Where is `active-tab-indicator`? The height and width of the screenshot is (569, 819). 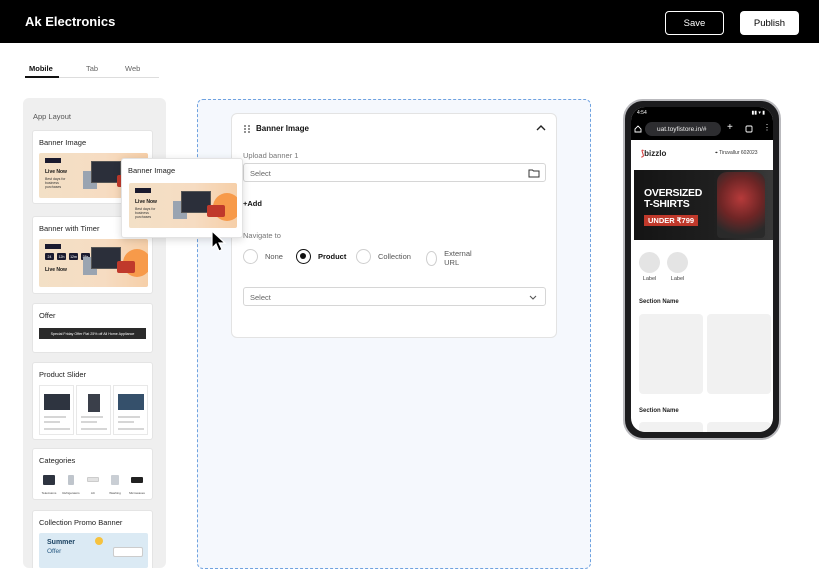
active-tab-indicator is located at coordinates (42, 77).